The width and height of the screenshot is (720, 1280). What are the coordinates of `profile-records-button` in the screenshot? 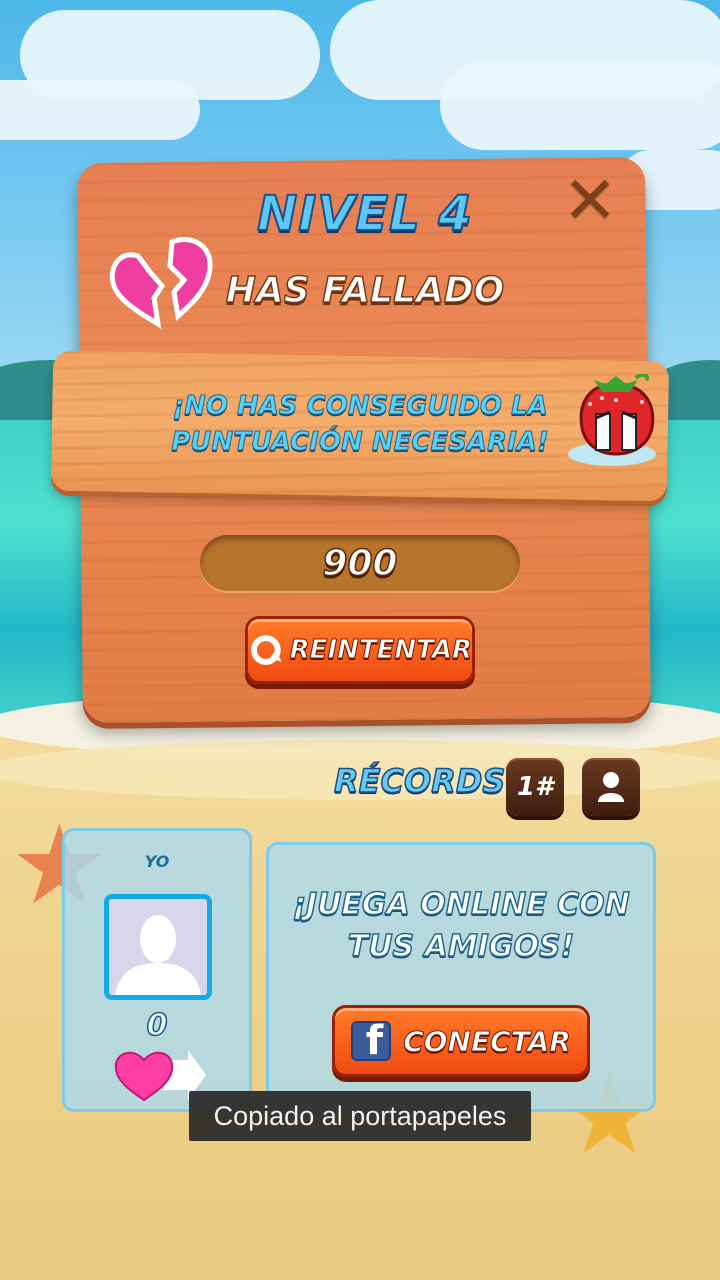 It's located at (611, 787).